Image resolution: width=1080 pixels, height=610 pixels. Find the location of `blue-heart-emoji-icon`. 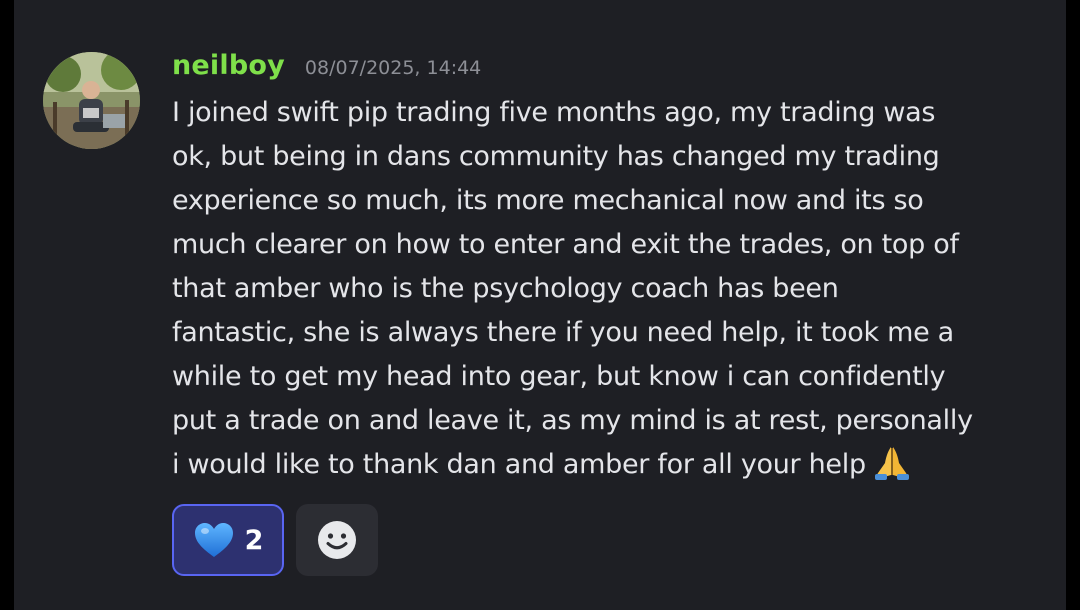

blue-heart-emoji-icon is located at coordinates (213, 540).